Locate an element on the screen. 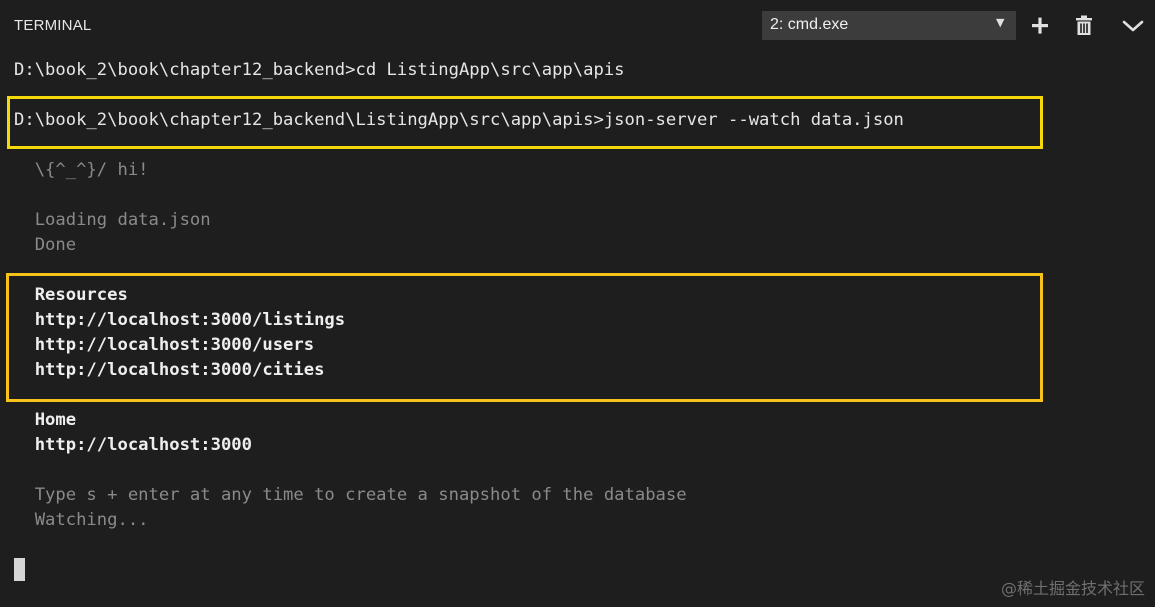 This screenshot has width=1155, height=607. resource-url-users: http://localhost:3000/users is located at coordinates (164, 345).